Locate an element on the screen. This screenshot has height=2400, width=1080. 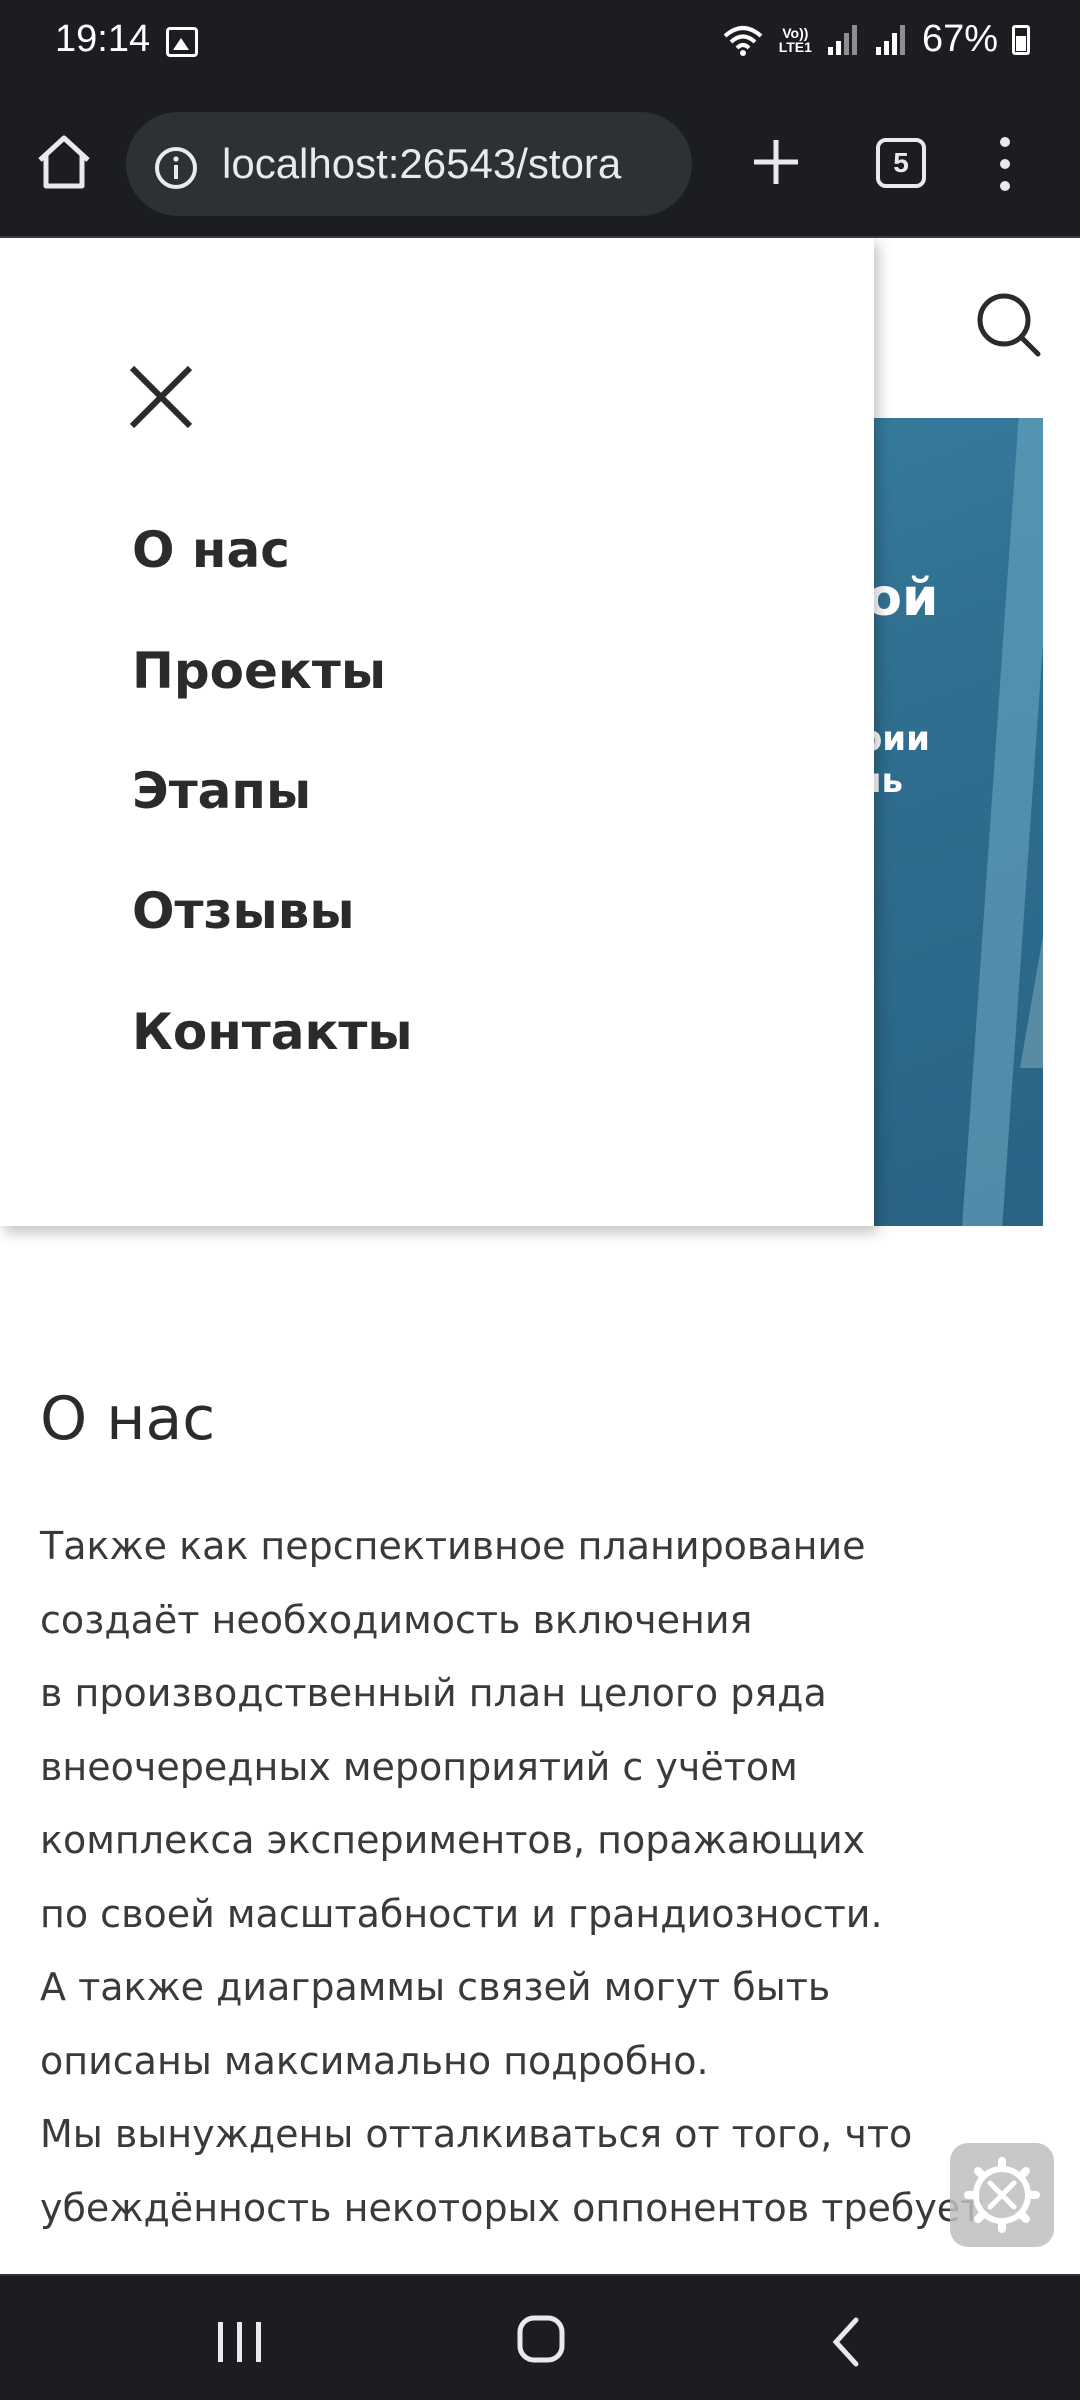
nav-item-projects: Проекты is located at coordinates (259, 671).